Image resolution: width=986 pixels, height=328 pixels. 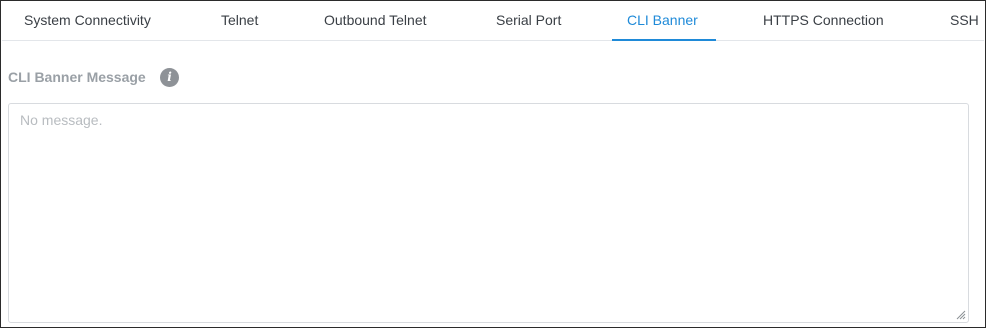 I want to click on tab-system-connectivity: System Connectivity, so click(x=87, y=21).